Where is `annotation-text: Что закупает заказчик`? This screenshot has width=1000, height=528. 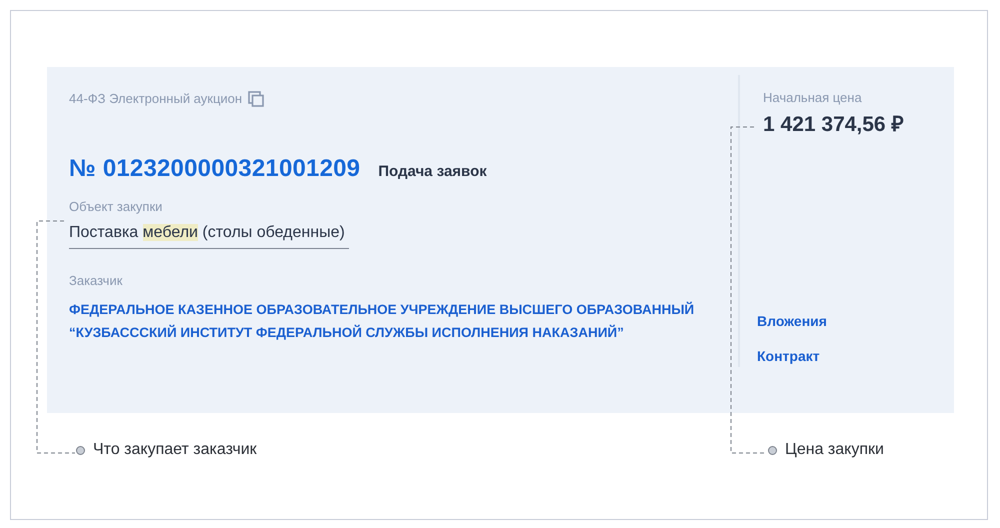 annotation-text: Что закупает заказчик is located at coordinates (175, 450).